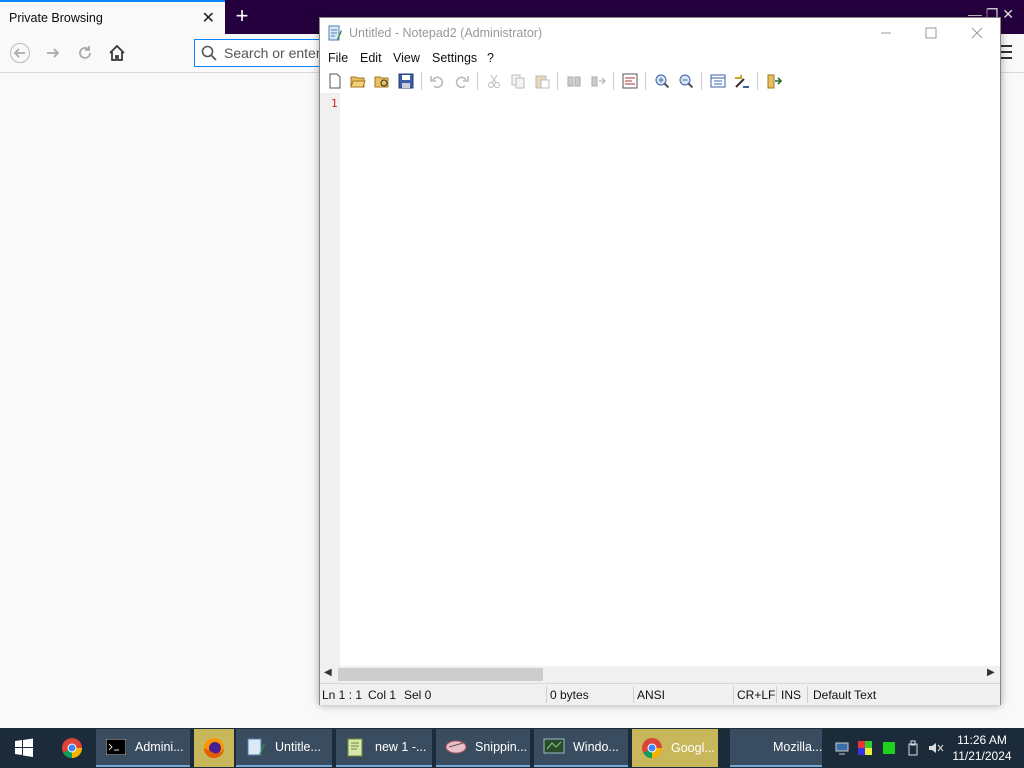 Image resolution: width=1024 pixels, height=768 pixels. What do you see at coordinates (494, 81) in the screenshot?
I see `cut-icon` at bounding box center [494, 81].